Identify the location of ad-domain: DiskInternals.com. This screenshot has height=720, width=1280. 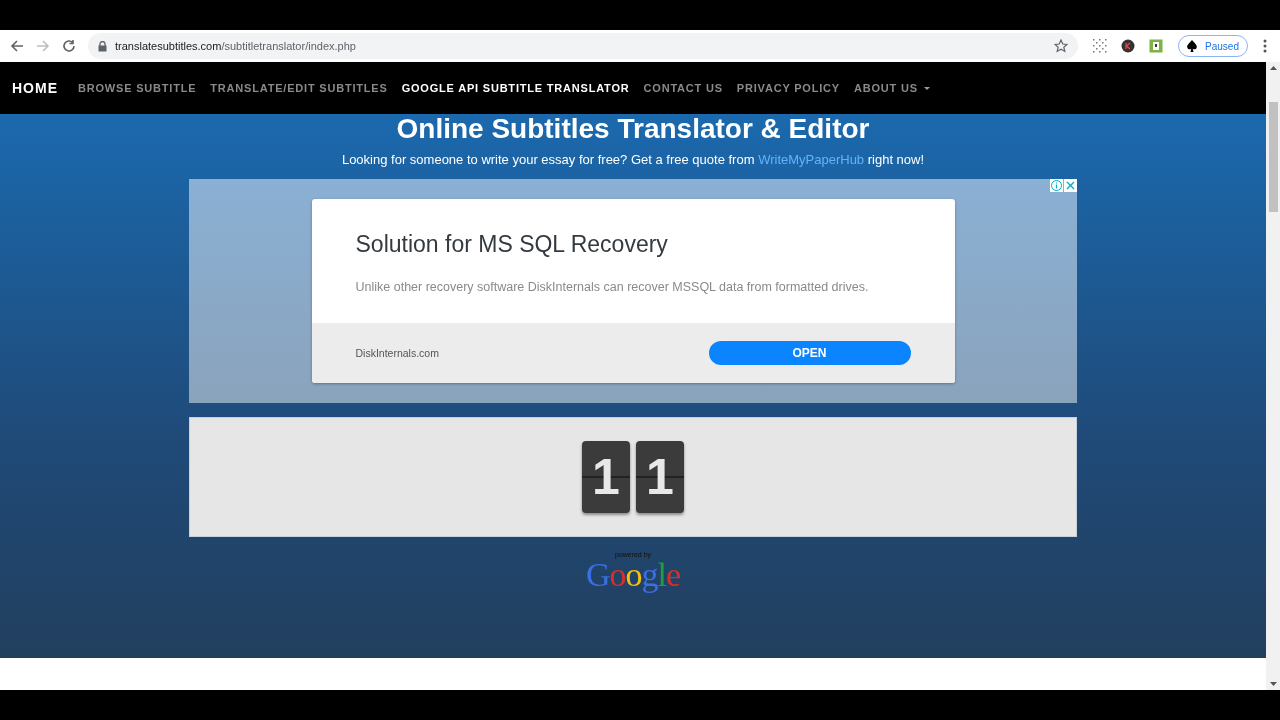
(397, 353).